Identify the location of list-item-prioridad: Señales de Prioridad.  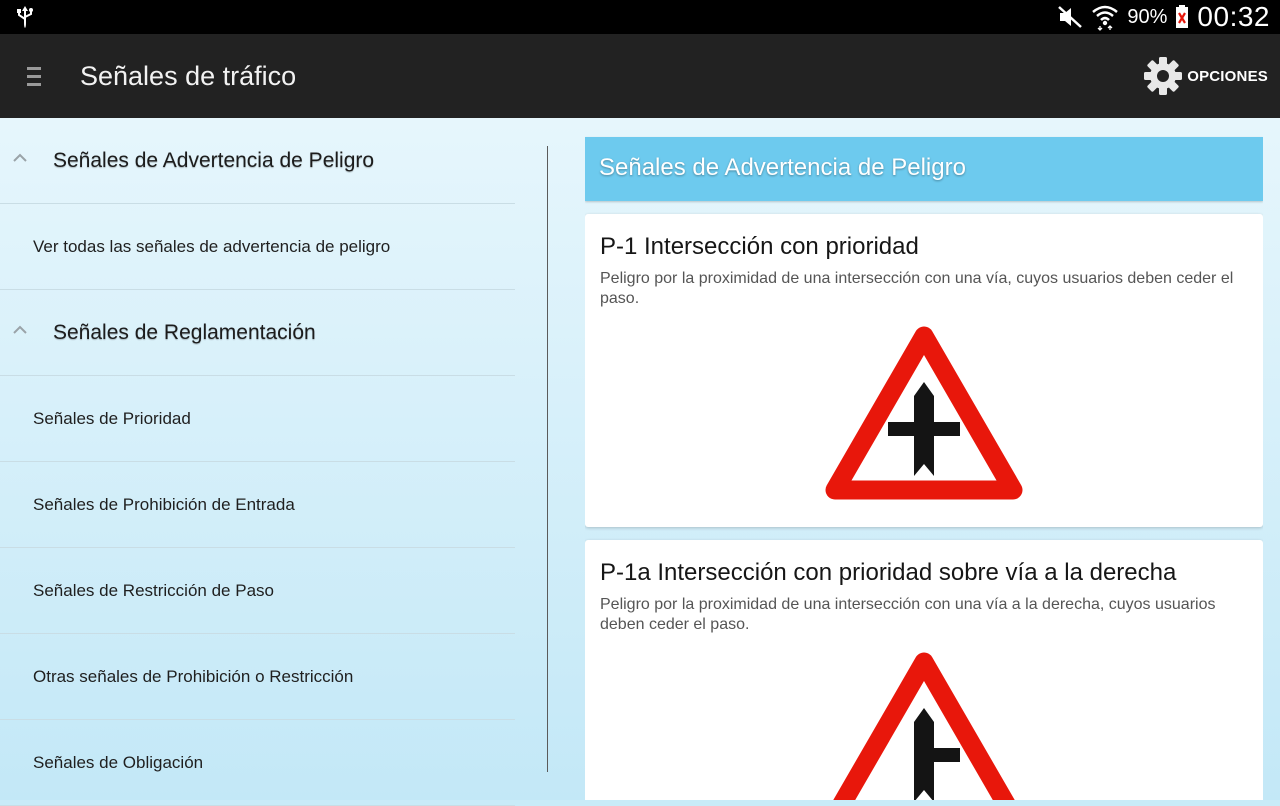
(257, 419).